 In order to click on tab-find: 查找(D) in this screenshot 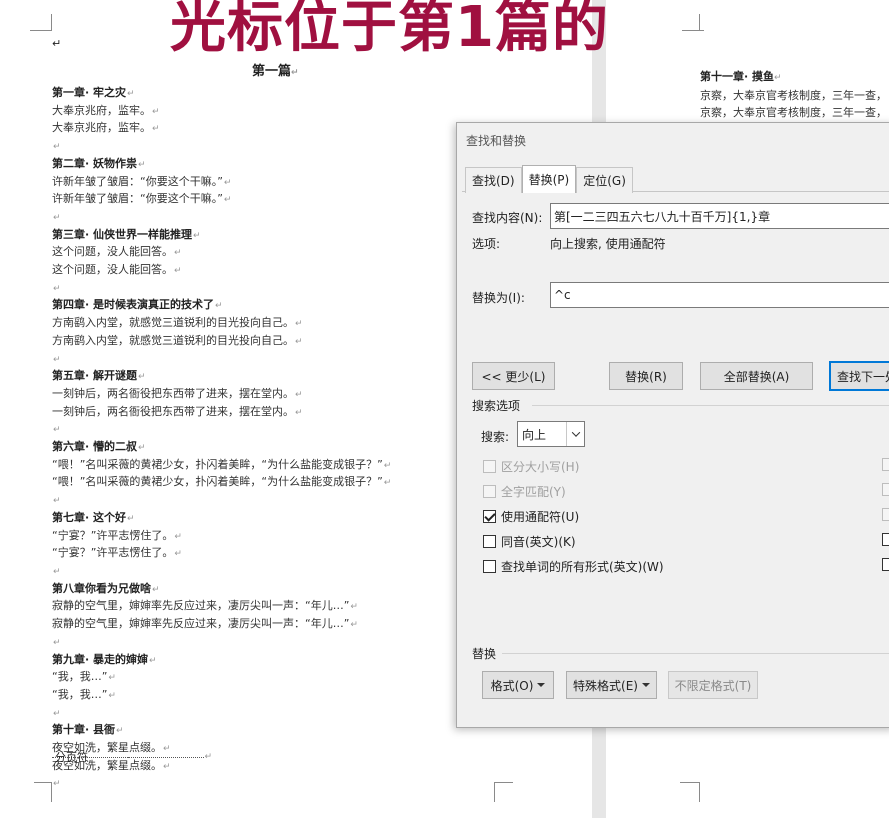, I will do `click(493, 180)`.